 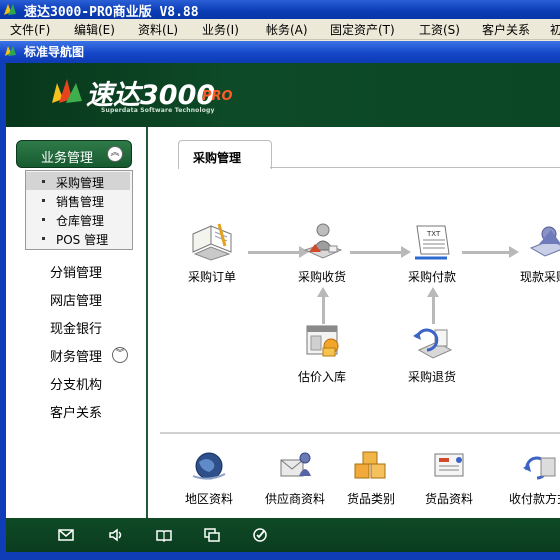 What do you see at coordinates (76, 327) in the screenshot?
I see `sidebar-item-cash-bank: 现金银行` at bounding box center [76, 327].